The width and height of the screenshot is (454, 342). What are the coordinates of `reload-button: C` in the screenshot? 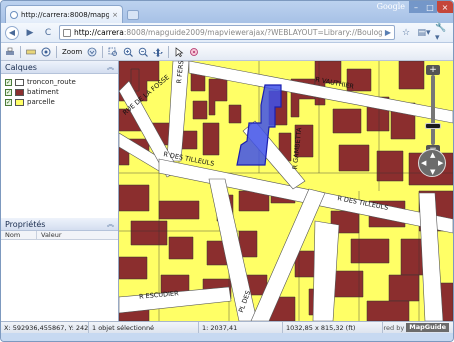 It's located at (48, 33).